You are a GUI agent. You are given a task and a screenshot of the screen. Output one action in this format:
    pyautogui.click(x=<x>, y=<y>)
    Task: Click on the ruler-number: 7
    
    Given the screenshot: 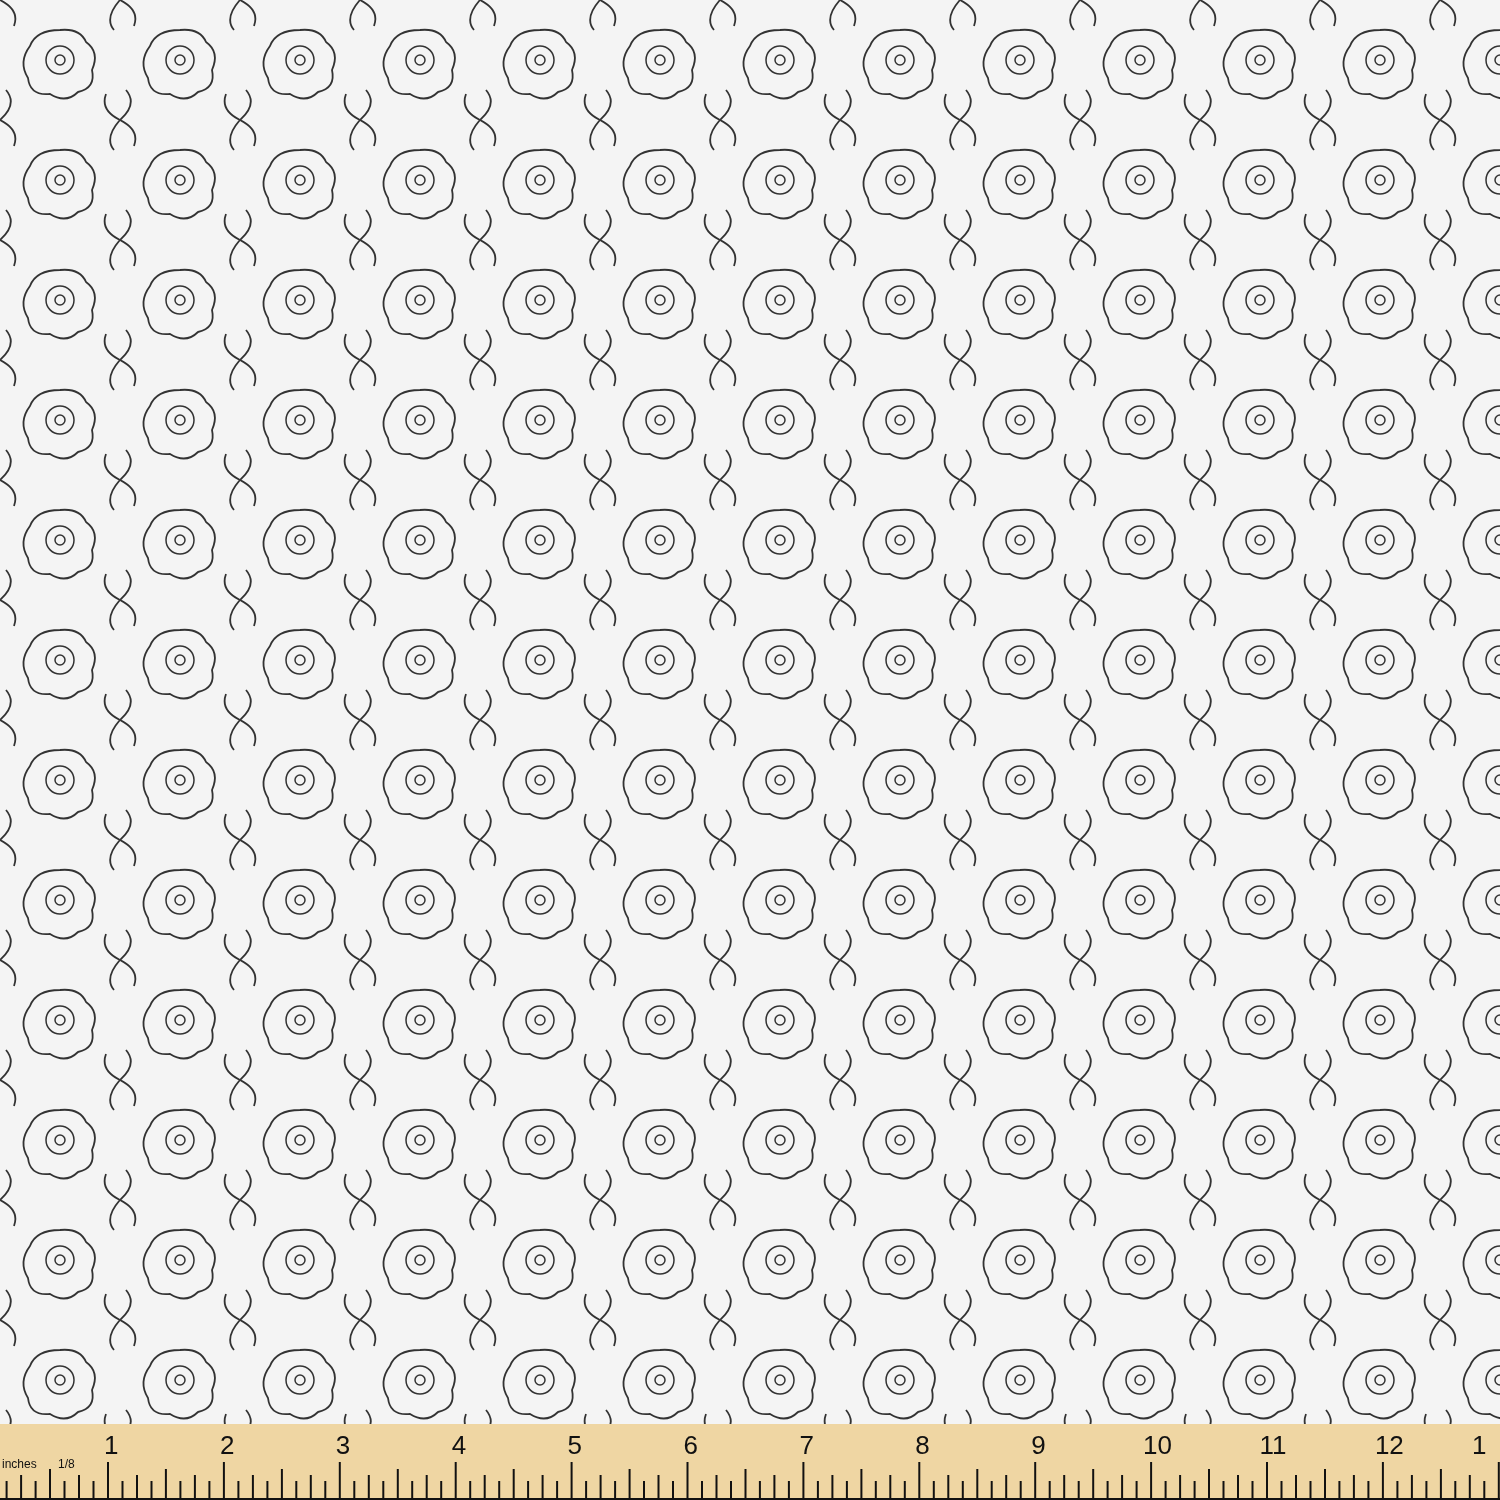 What is the action you would take?
    pyautogui.click(x=806, y=1445)
    